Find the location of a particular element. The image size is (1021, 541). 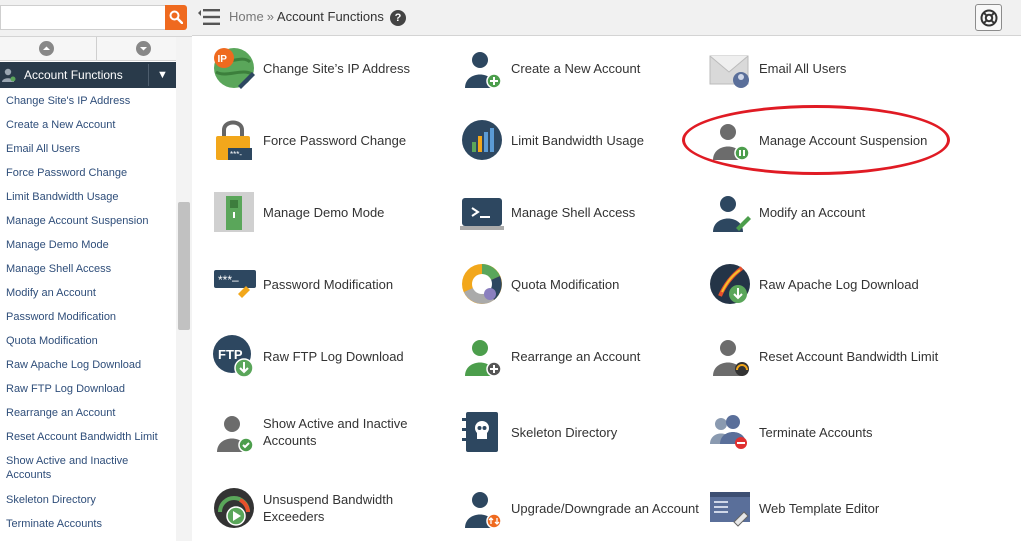

function-tile: Create a New Account is located at coordinates (580, 68).